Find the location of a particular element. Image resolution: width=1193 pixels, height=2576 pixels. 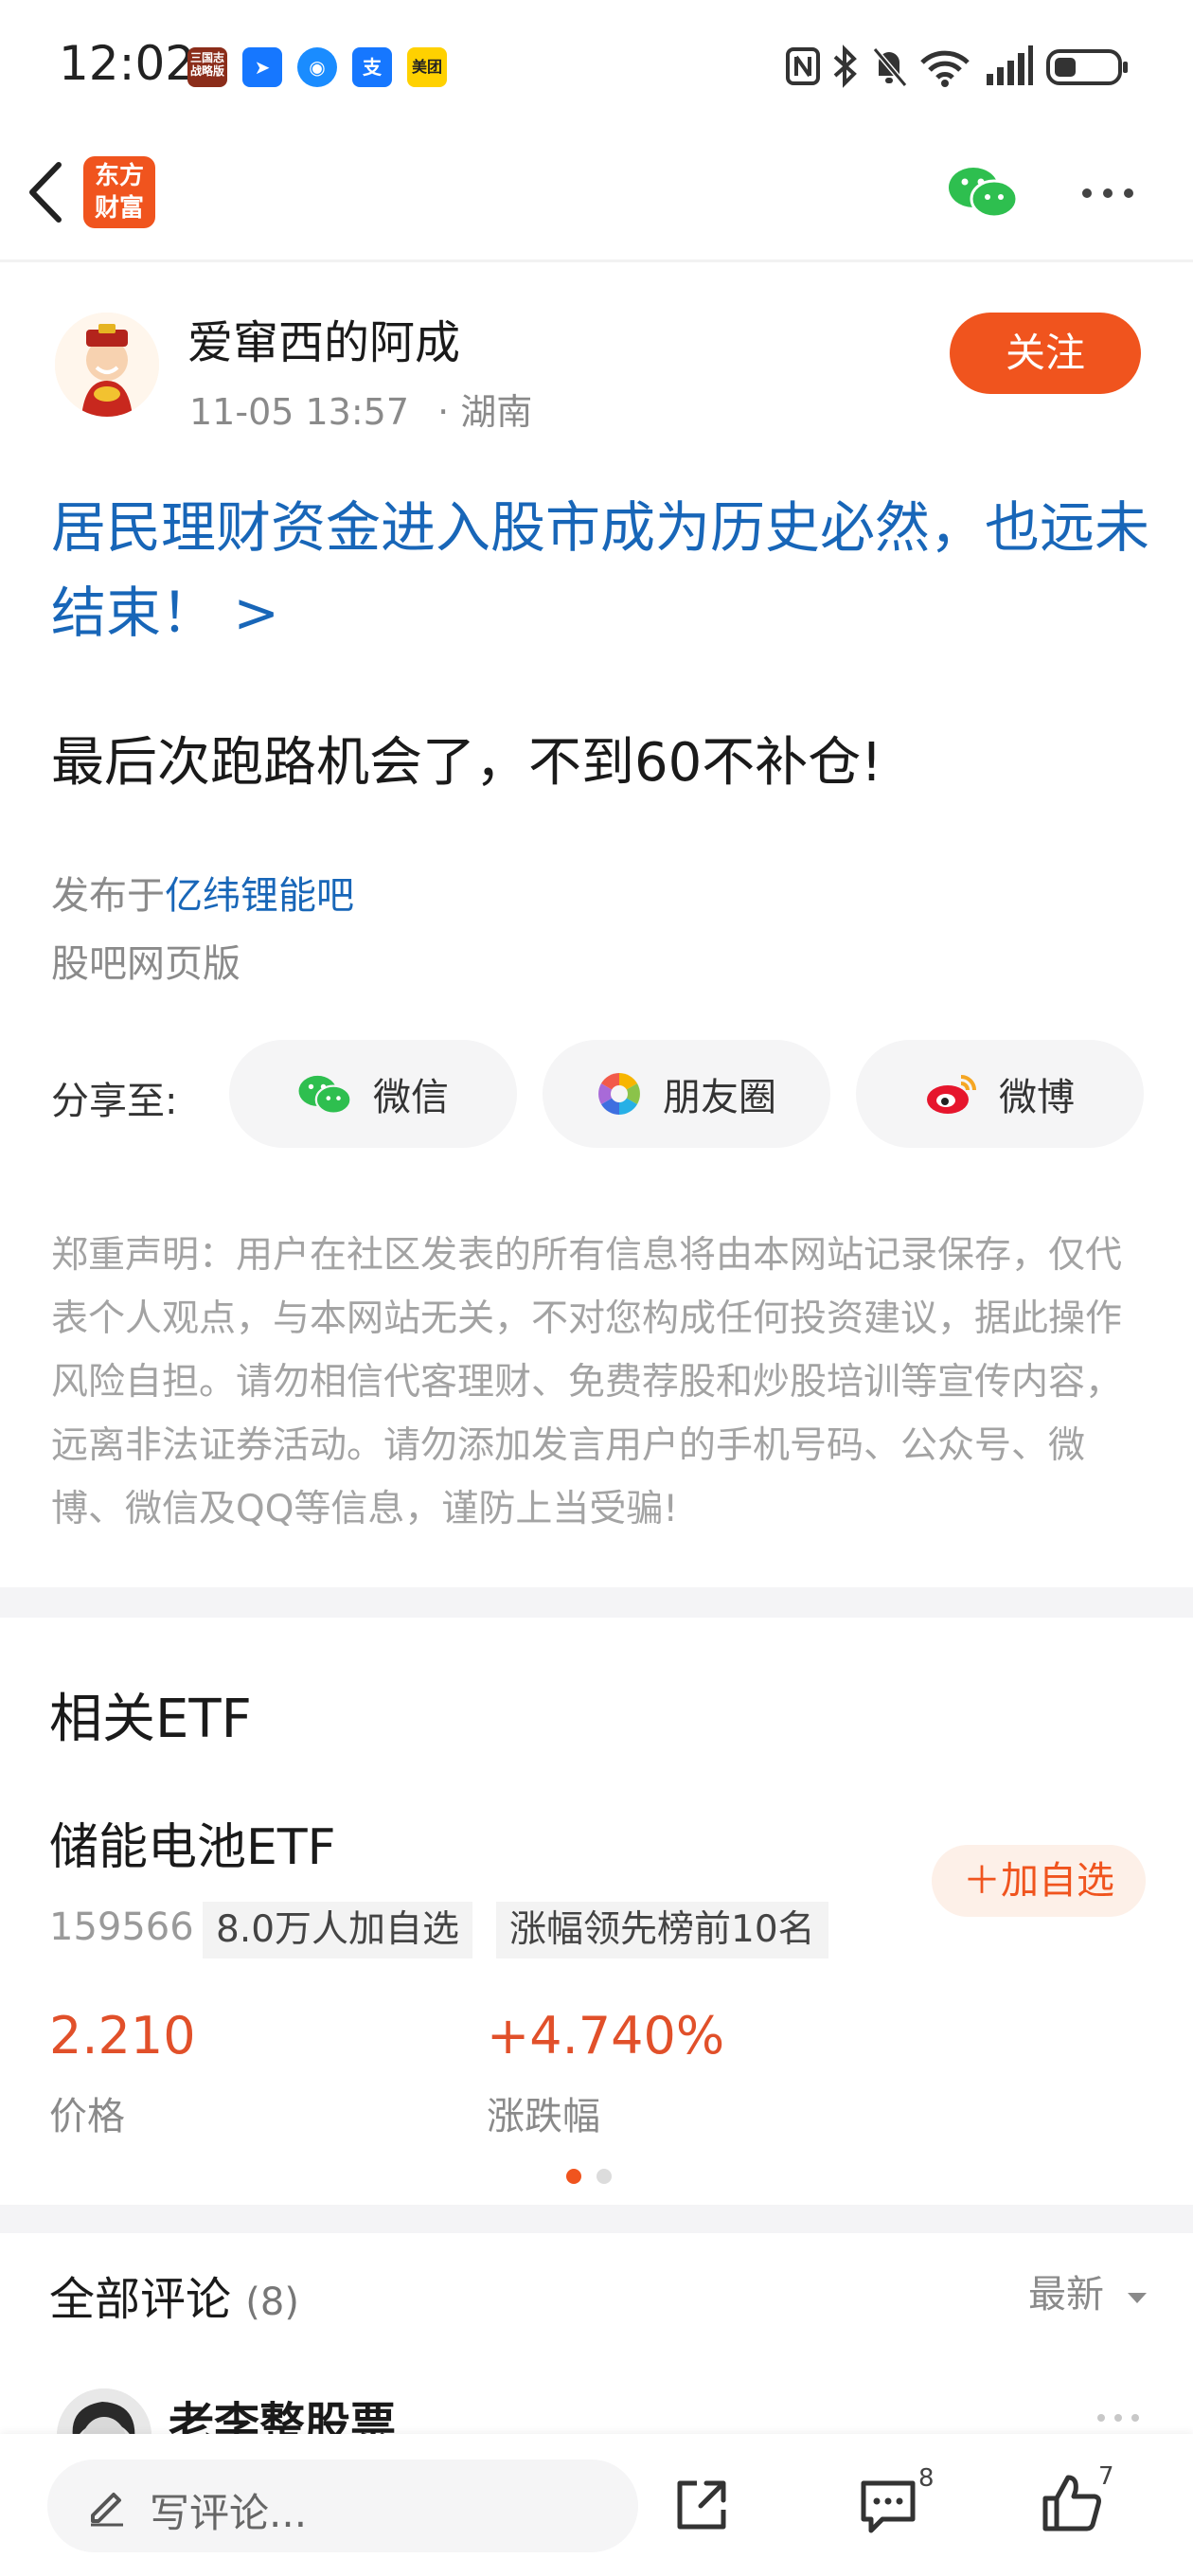

etf-section-title: 相关ETF is located at coordinates (150, 1719).